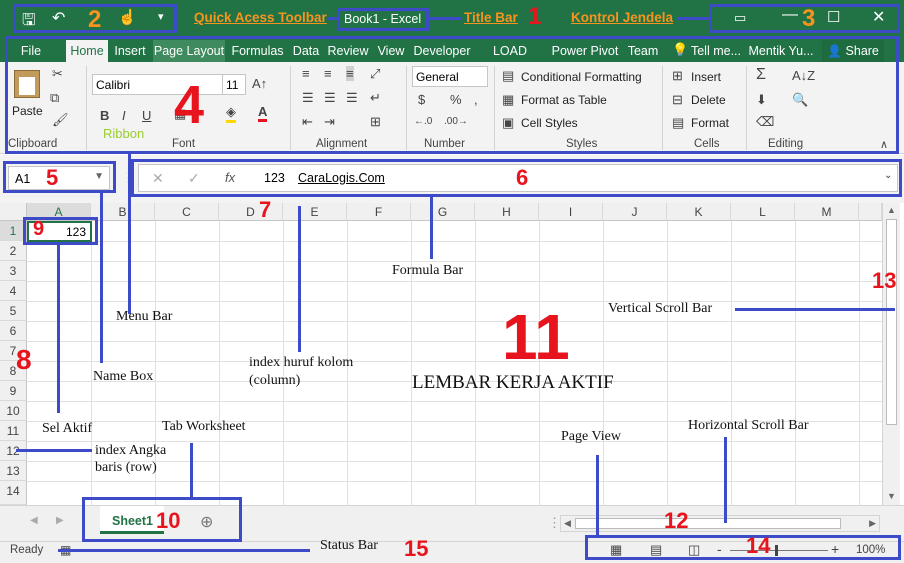 This screenshot has height=563, width=904. I want to click on label-kontrol-jendela: Kontrol Jendela, so click(622, 17).